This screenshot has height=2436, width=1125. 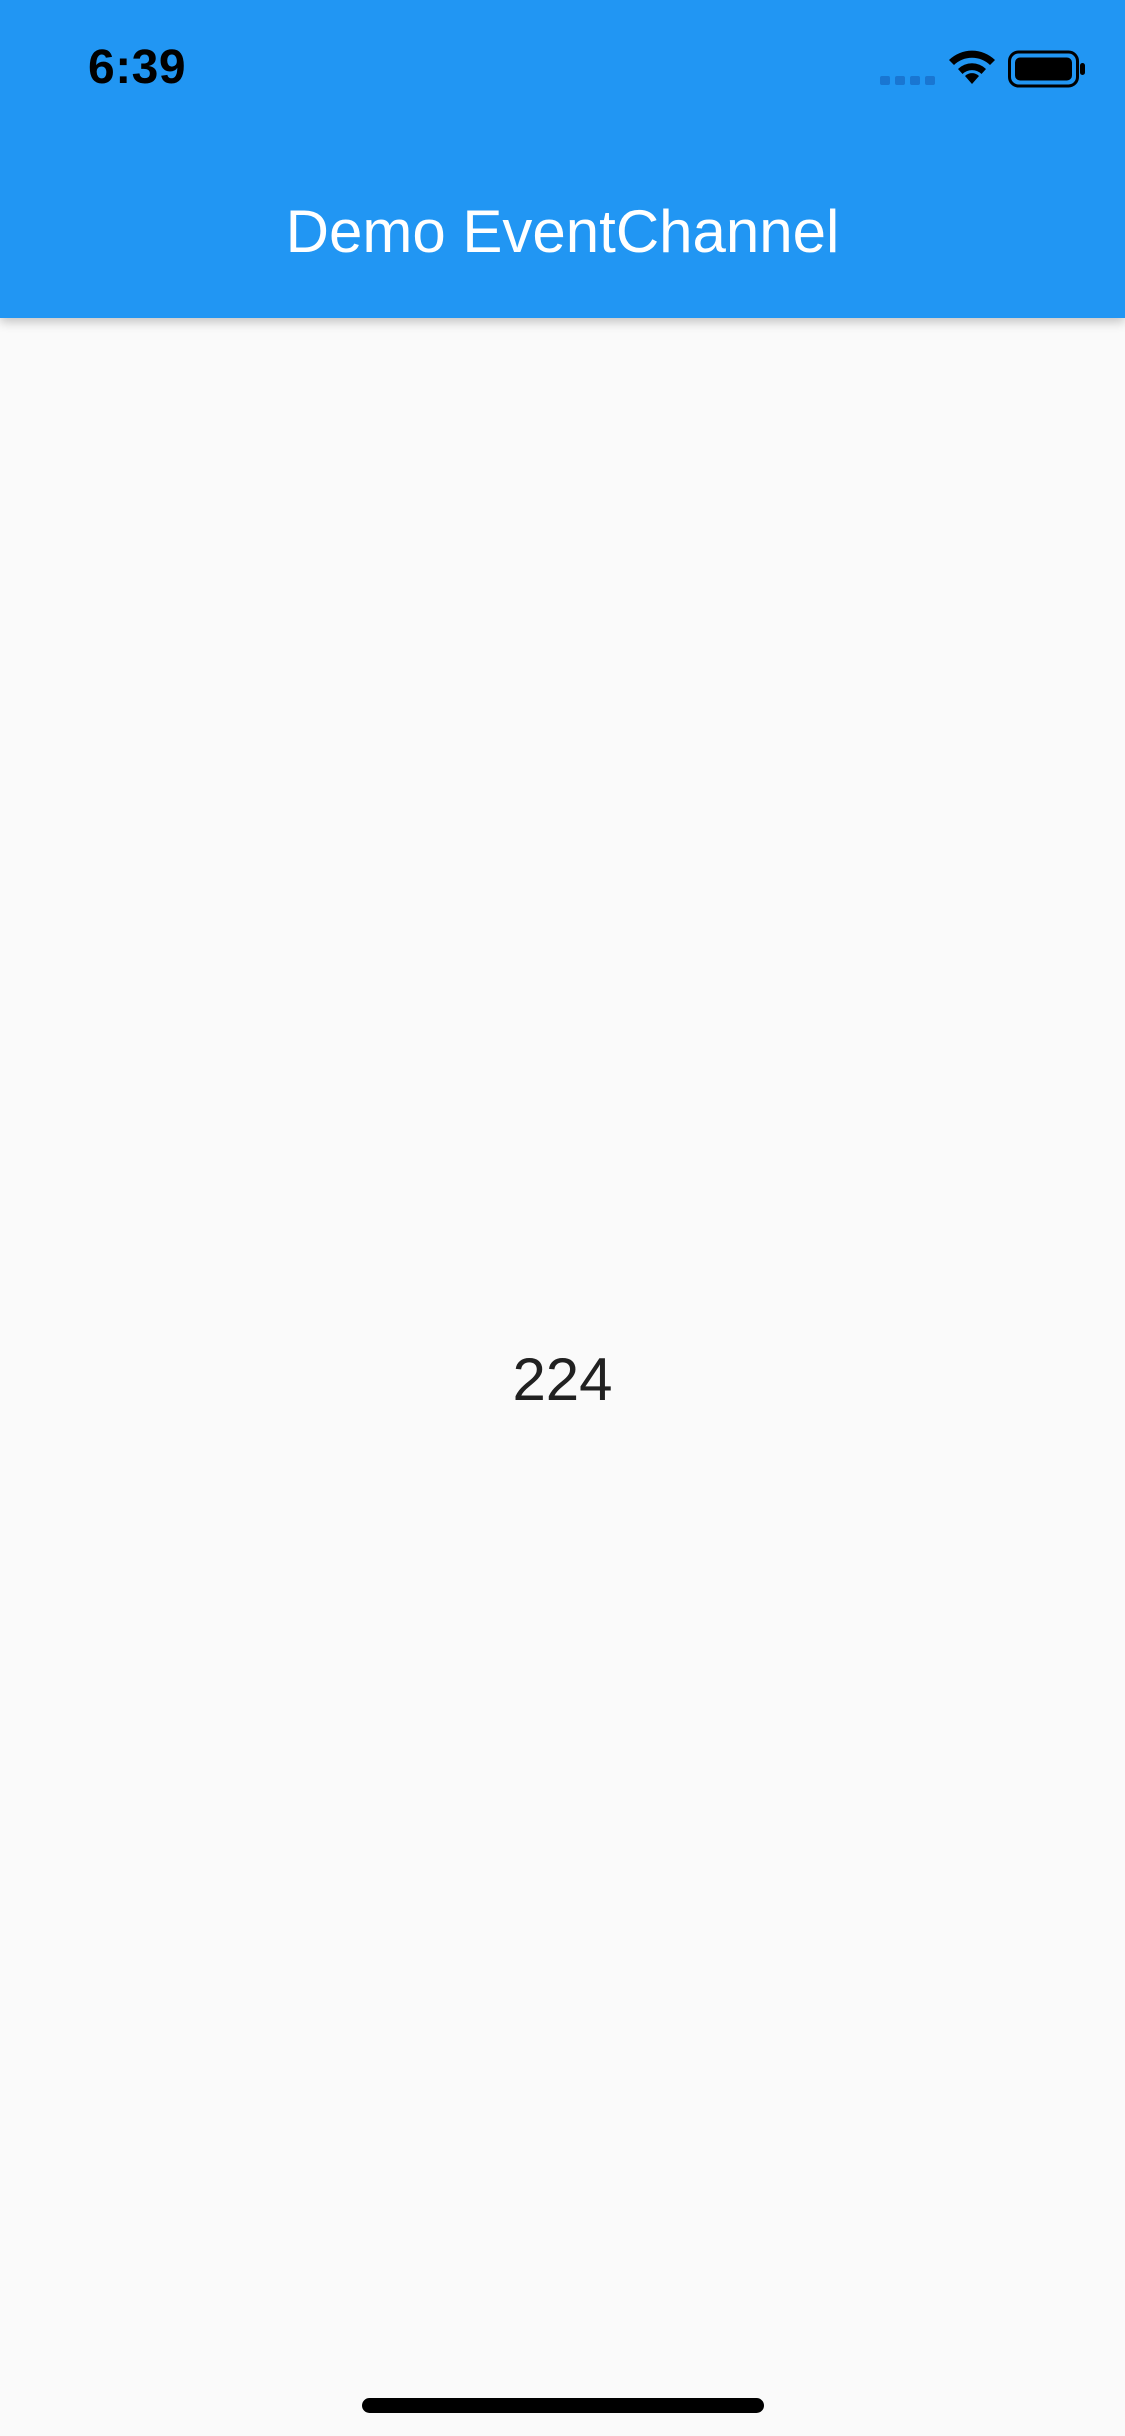 What do you see at coordinates (907, 80) in the screenshot?
I see `cellular-signal-icon` at bounding box center [907, 80].